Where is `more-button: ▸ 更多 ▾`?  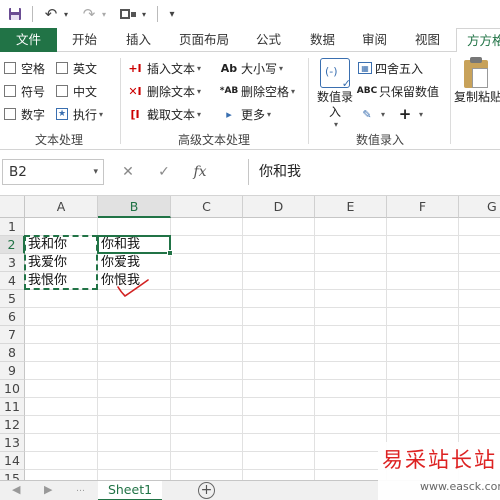 more-button: ▸ 更多 ▾ is located at coordinates (245, 114).